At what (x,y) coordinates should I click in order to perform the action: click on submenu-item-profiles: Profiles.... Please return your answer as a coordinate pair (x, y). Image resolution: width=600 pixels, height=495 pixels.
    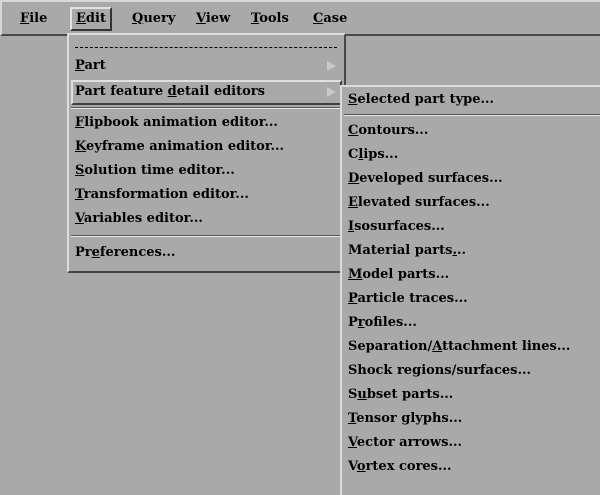
    Looking at the image, I should click on (382, 323).